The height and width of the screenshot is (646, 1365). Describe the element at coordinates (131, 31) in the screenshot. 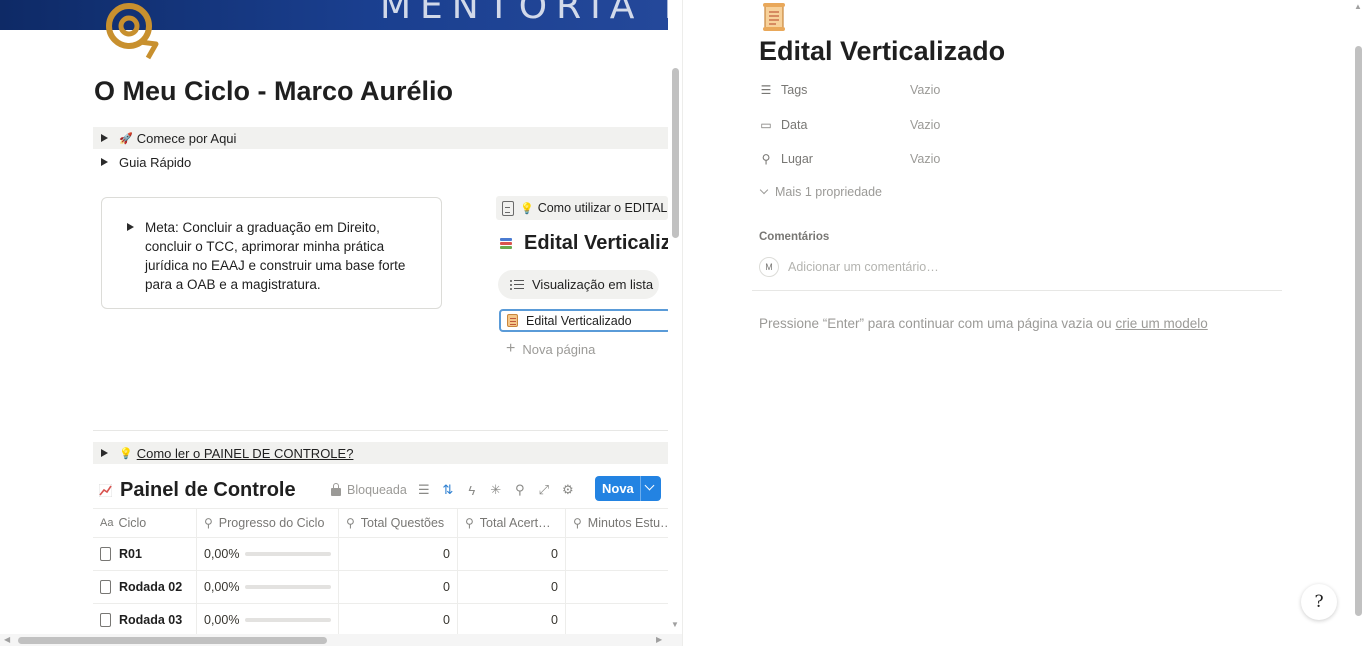

I see `cycle-logo-icon` at that location.